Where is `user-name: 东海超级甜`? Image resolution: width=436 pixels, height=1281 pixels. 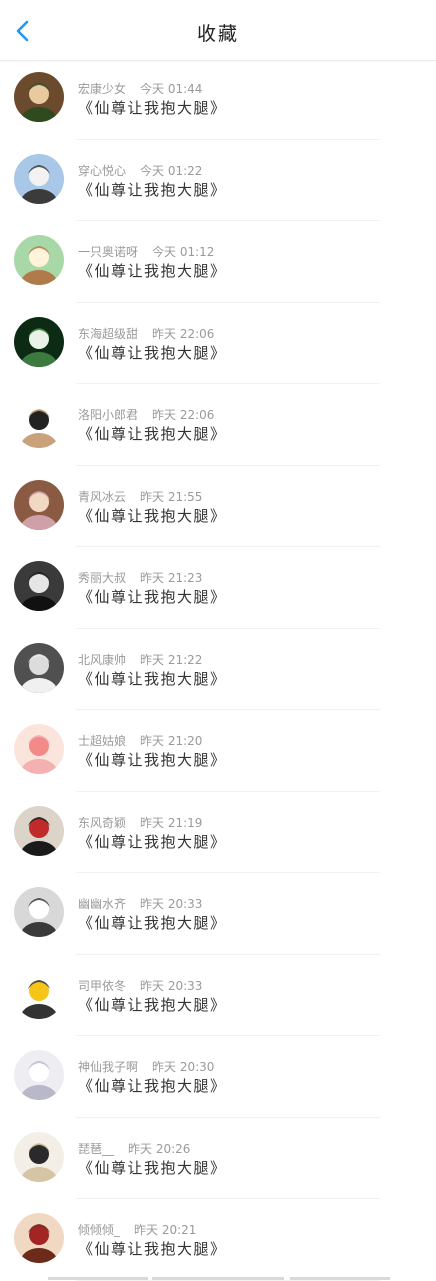 user-name: 东海超级甜 is located at coordinates (108, 333).